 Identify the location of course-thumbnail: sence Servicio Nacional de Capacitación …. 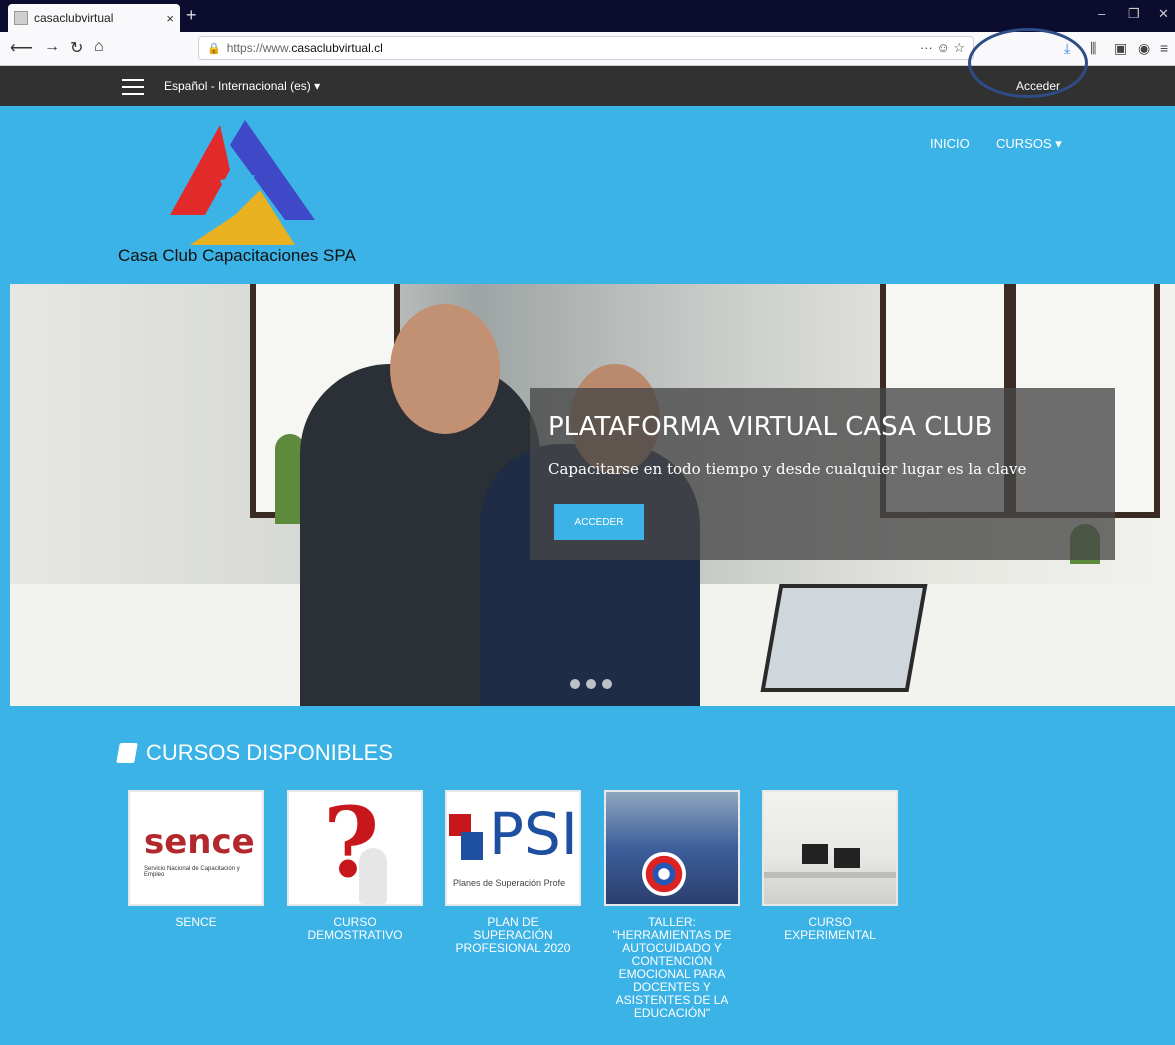
(196, 848).